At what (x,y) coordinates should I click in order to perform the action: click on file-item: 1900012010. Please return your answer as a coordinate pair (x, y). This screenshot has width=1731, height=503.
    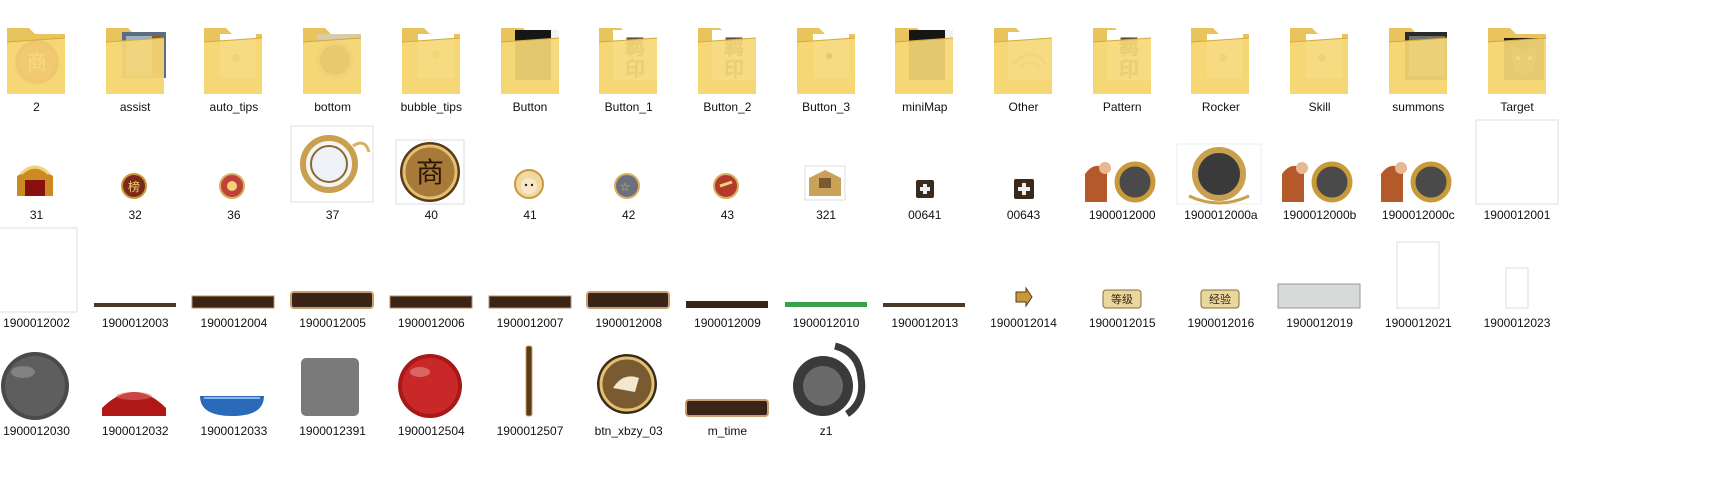
    Looking at the image, I should click on (826, 278).